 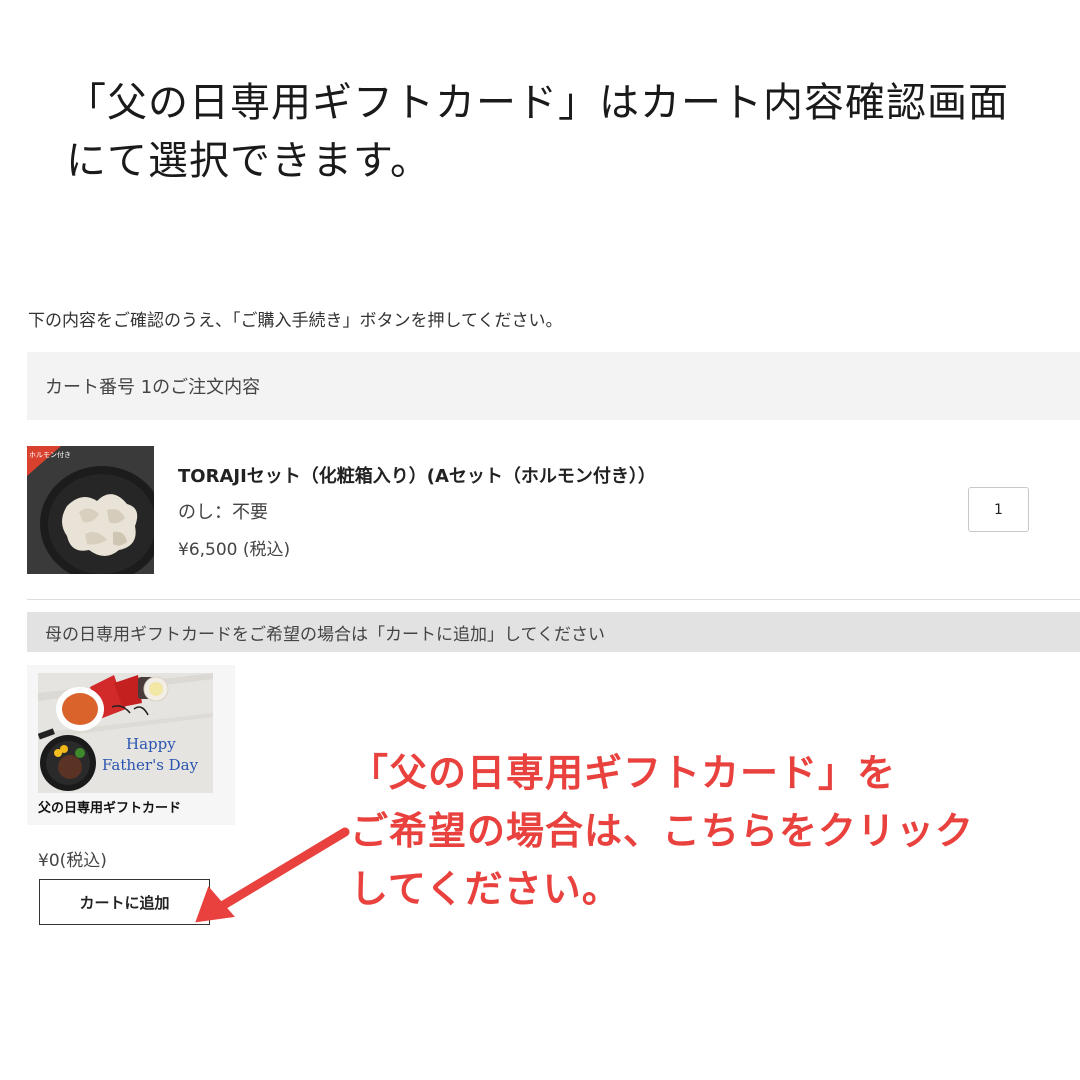 I want to click on headline-line-2: にて選択できます。, so click(x=248, y=161).